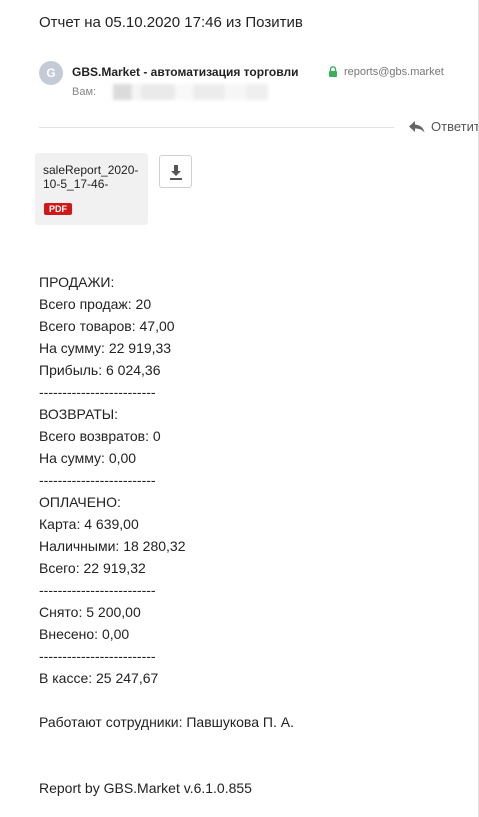 This screenshot has width=479, height=817. What do you see at coordinates (91, 177) in the screenshot?
I see `attachment-filename: saleReport_2020-10-5_17-46-` at bounding box center [91, 177].